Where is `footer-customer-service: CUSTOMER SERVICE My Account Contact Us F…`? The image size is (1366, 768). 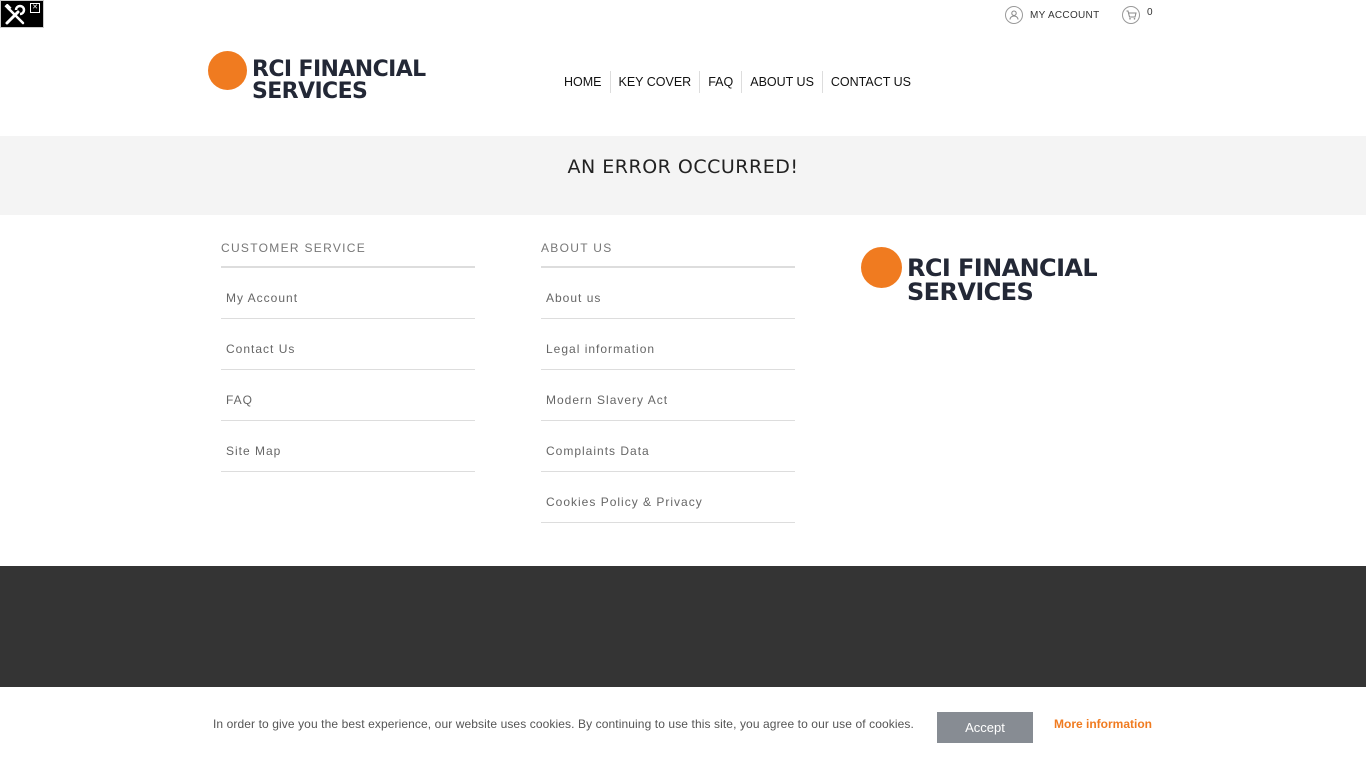 footer-customer-service: CUSTOMER SERVICE My Account Contact Us F… is located at coordinates (348, 356).